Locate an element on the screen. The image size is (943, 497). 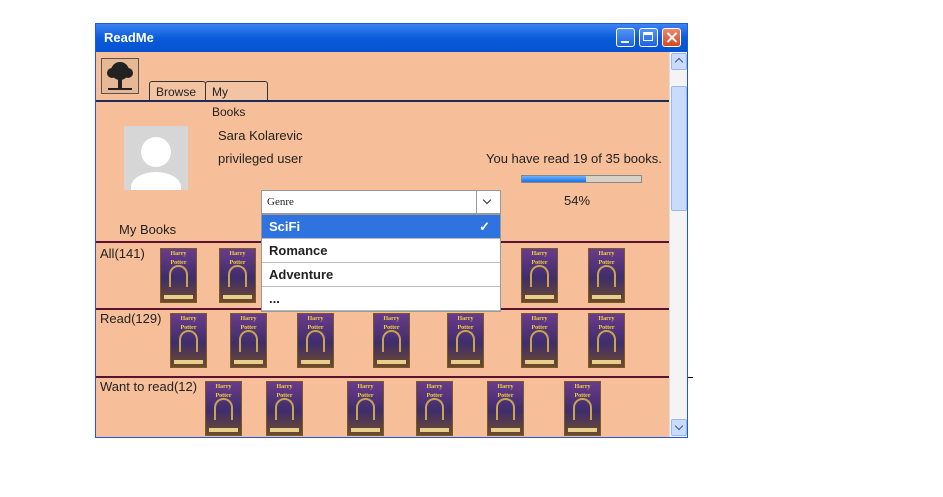
genre-option-label: SciFi is located at coordinates (285, 226).